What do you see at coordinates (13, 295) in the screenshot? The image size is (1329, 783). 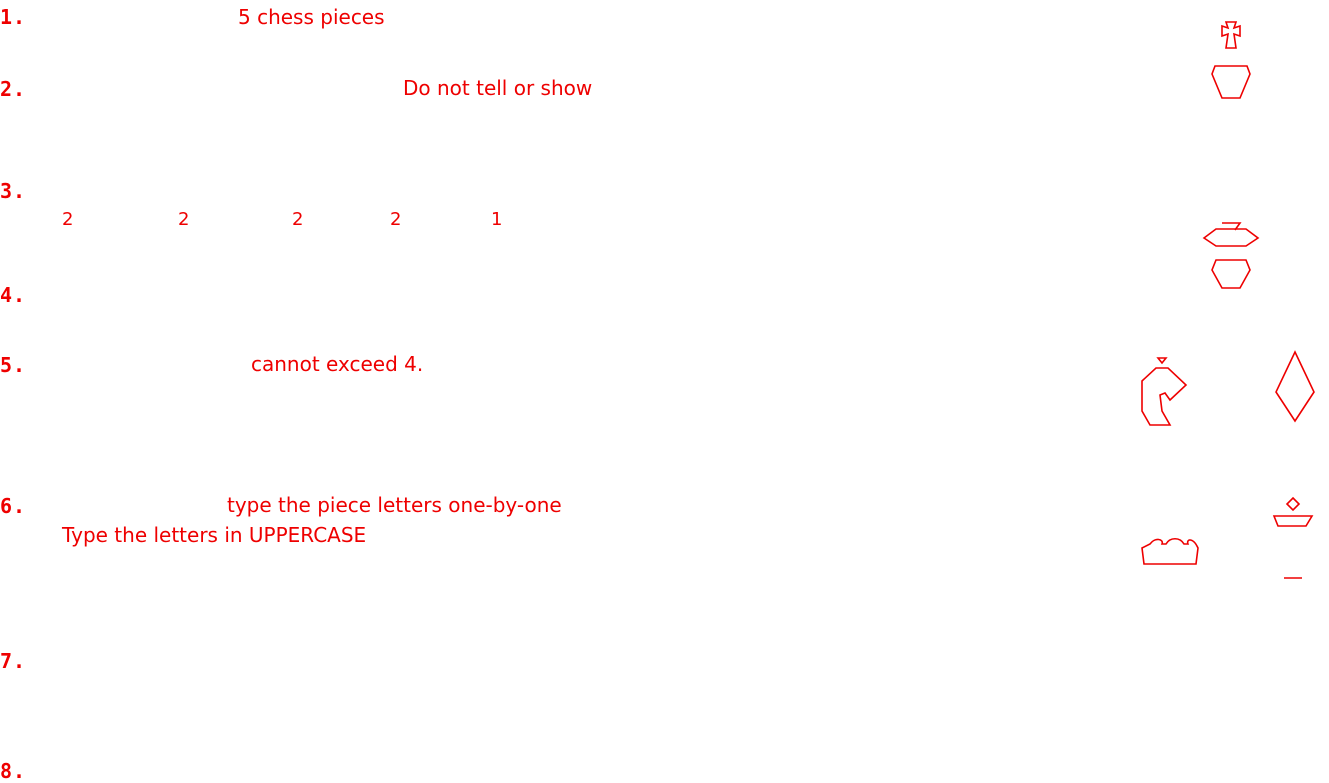 I see `step-number-4: 4.` at bounding box center [13, 295].